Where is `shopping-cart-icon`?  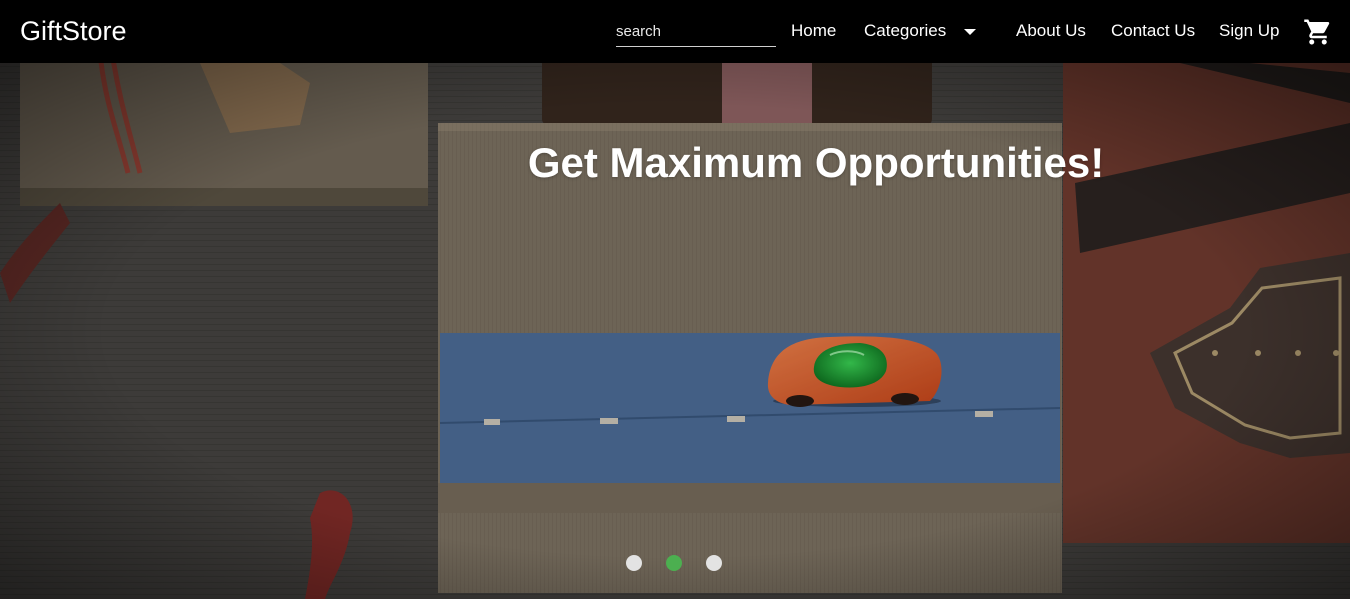 shopping-cart-icon is located at coordinates (1318, 32).